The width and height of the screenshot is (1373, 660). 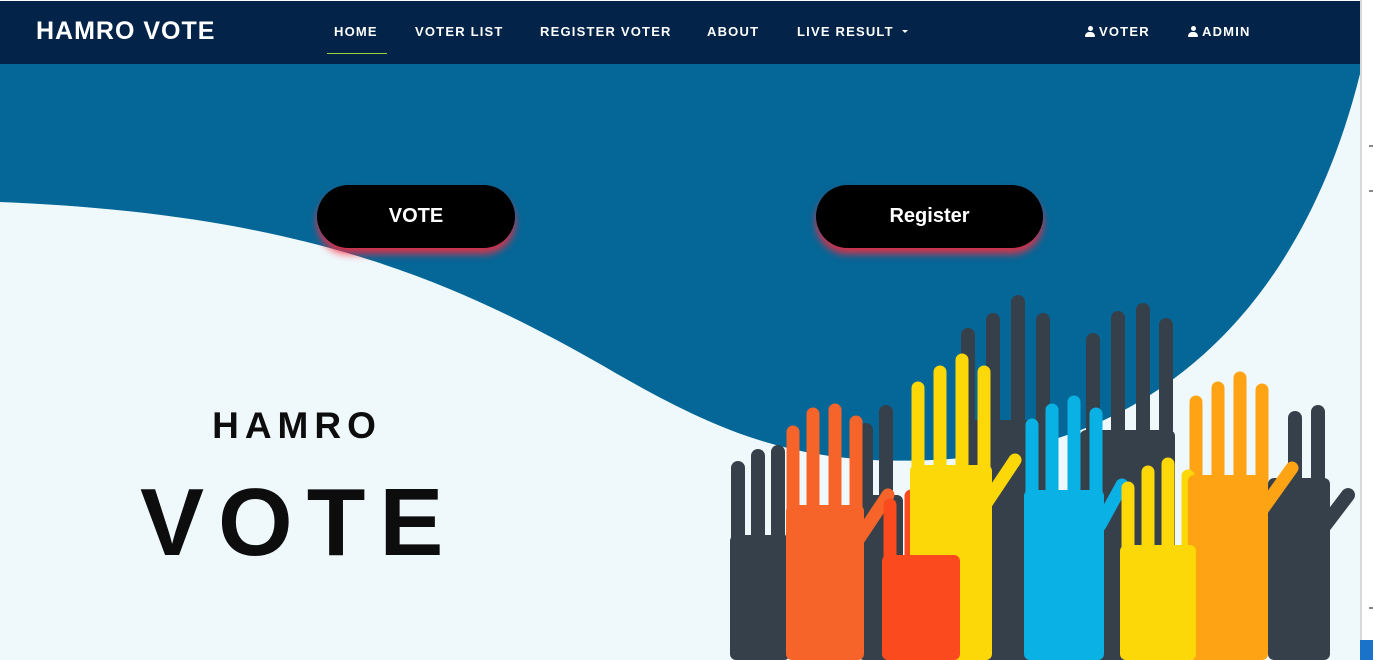 What do you see at coordinates (1366, 330) in the screenshot?
I see `browser-scrollbar-gutter` at bounding box center [1366, 330].